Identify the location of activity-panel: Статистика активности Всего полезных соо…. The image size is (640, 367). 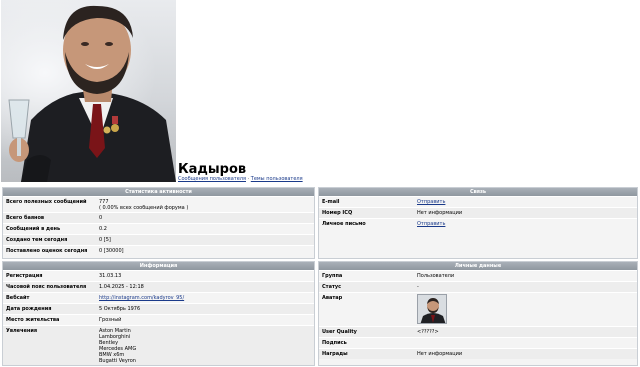
(158, 223).